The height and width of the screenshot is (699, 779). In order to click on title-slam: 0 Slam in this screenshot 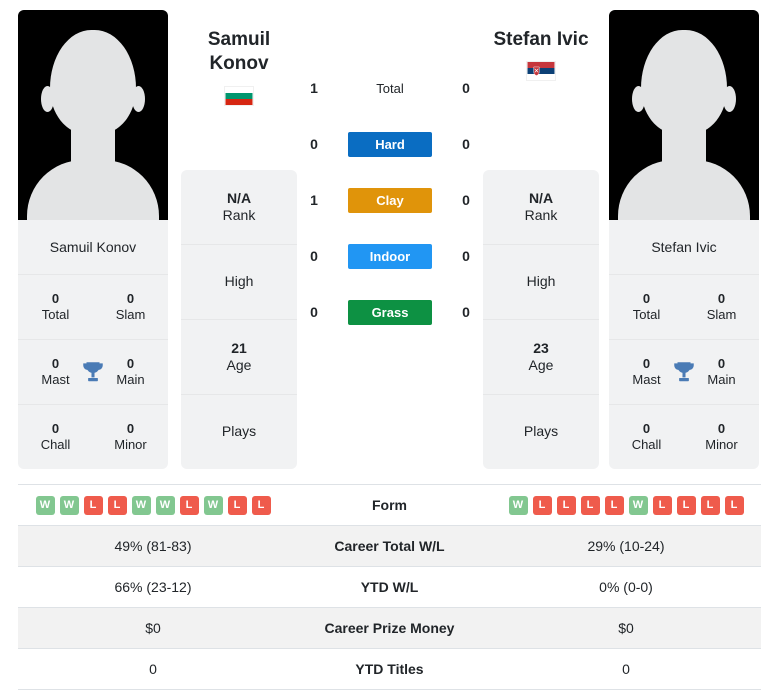, I will do `click(131, 307)`.